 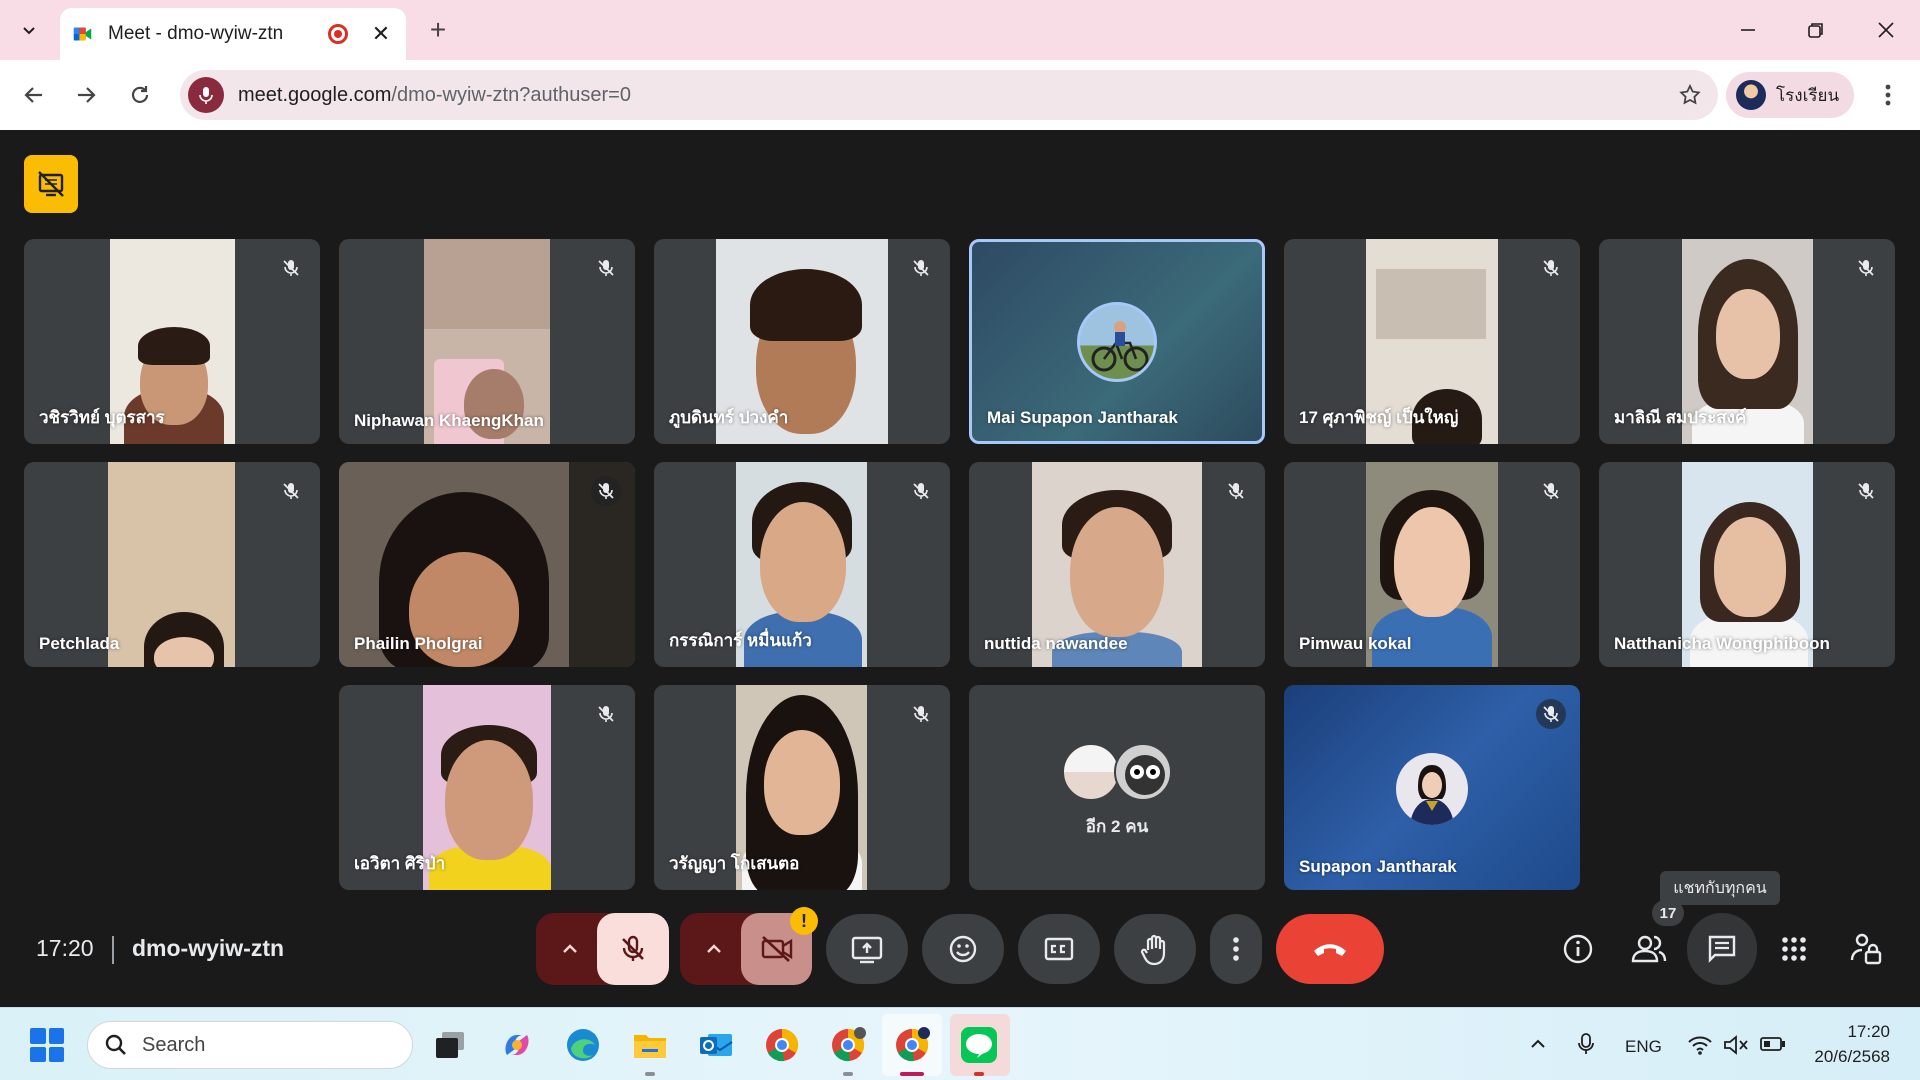 What do you see at coordinates (250, 1045) in the screenshot?
I see `taskbar-search: Search` at bounding box center [250, 1045].